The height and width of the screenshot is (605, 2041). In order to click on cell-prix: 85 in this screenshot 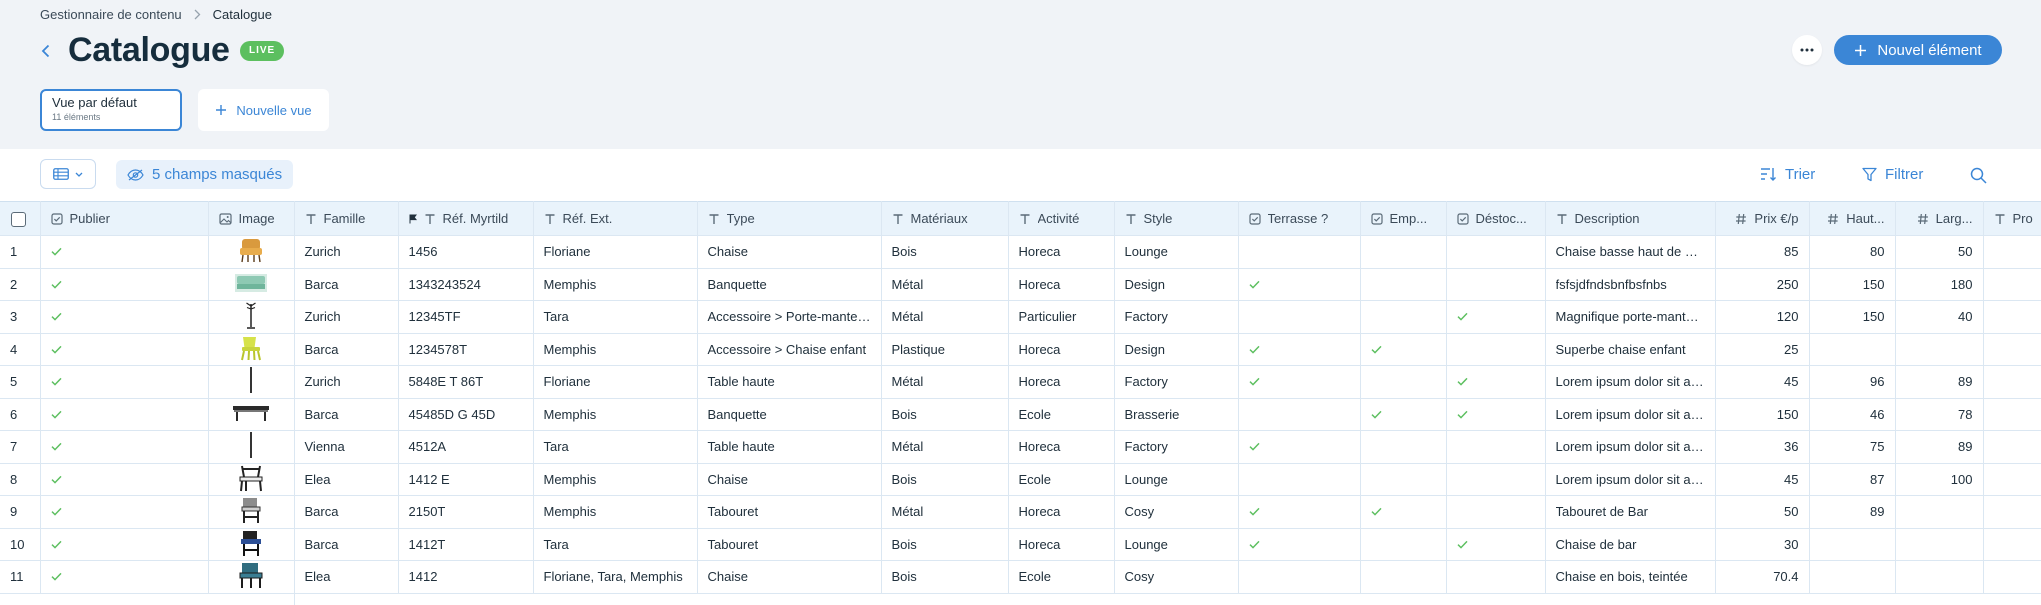, I will do `click(1762, 252)`.